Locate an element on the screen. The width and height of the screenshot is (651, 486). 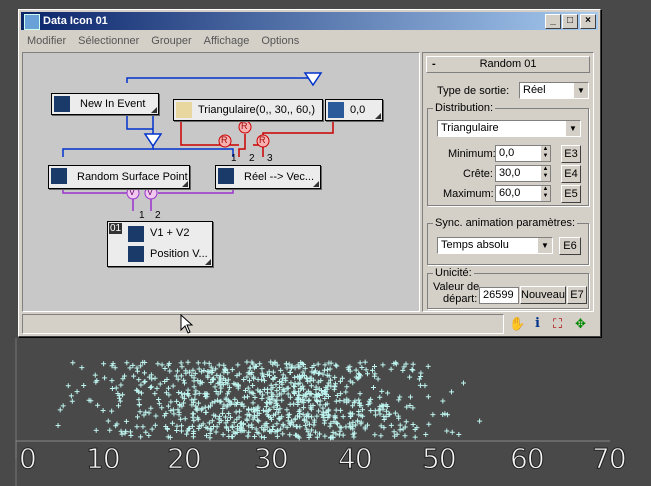
axis-tick: 40 is located at coordinates (356, 459).